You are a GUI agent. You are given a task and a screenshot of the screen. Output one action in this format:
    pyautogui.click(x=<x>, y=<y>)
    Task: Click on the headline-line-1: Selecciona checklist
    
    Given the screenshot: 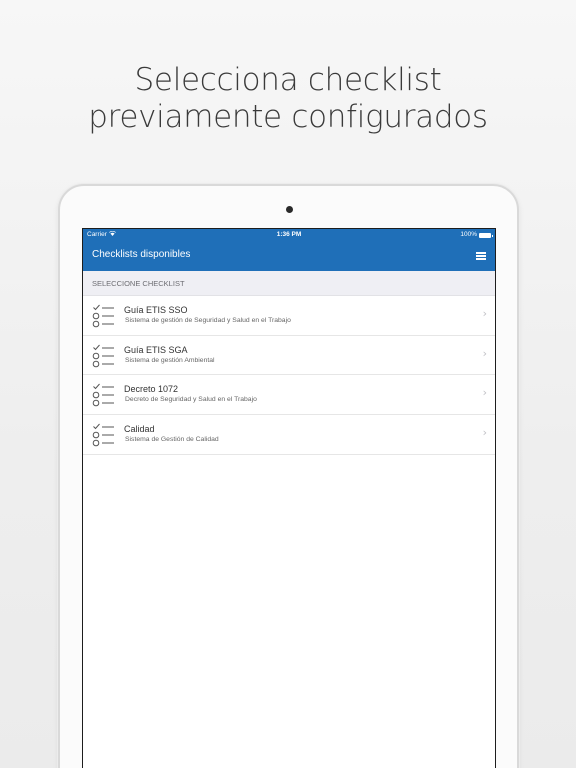 What is the action you would take?
    pyautogui.click(x=288, y=80)
    